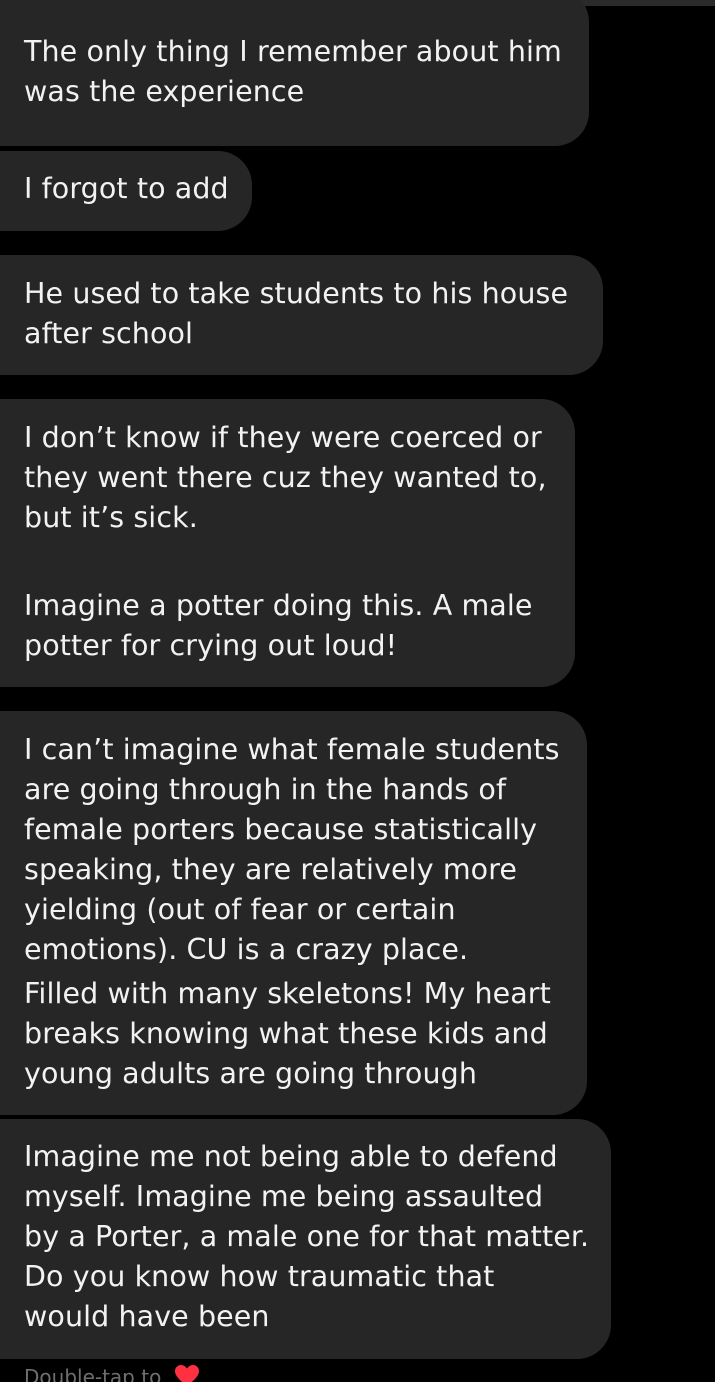 The width and height of the screenshot is (715, 1382). Describe the element at coordinates (211, 645) in the screenshot. I see `message-text: potter for crying out loud!` at that location.